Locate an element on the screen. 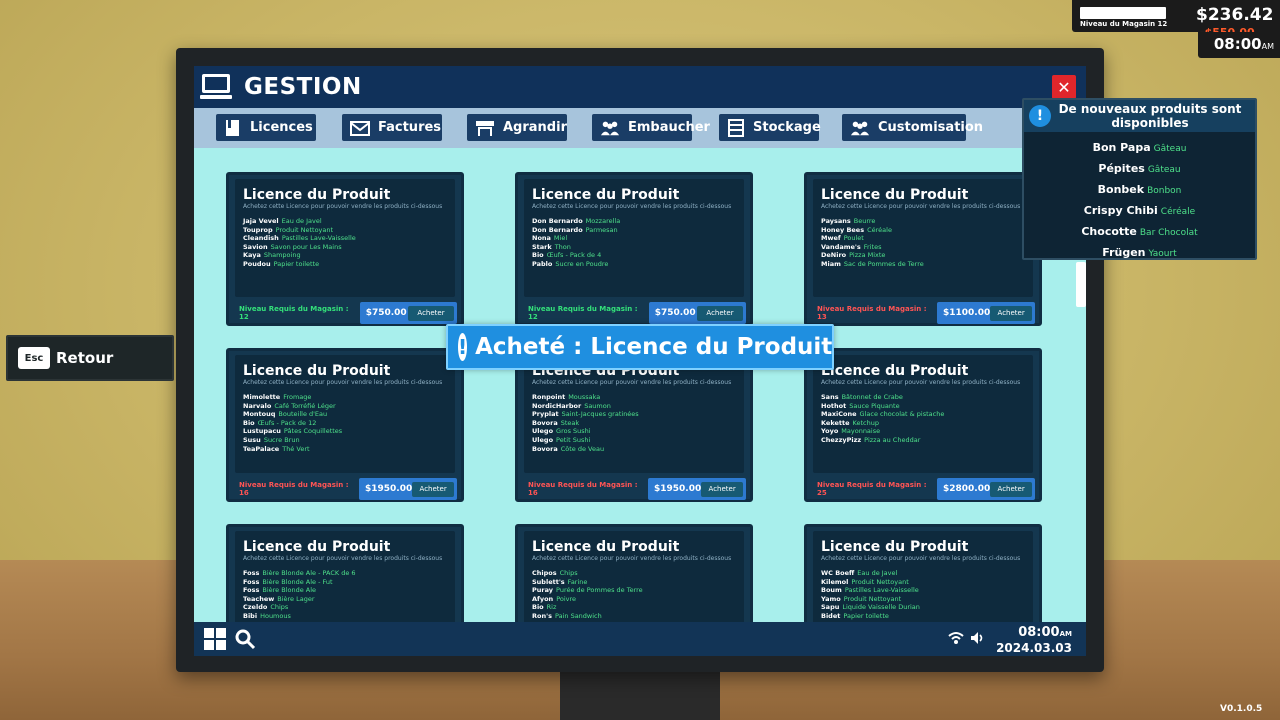 This screenshot has width=1280, height=720. product-brand: Boum is located at coordinates (831, 590).